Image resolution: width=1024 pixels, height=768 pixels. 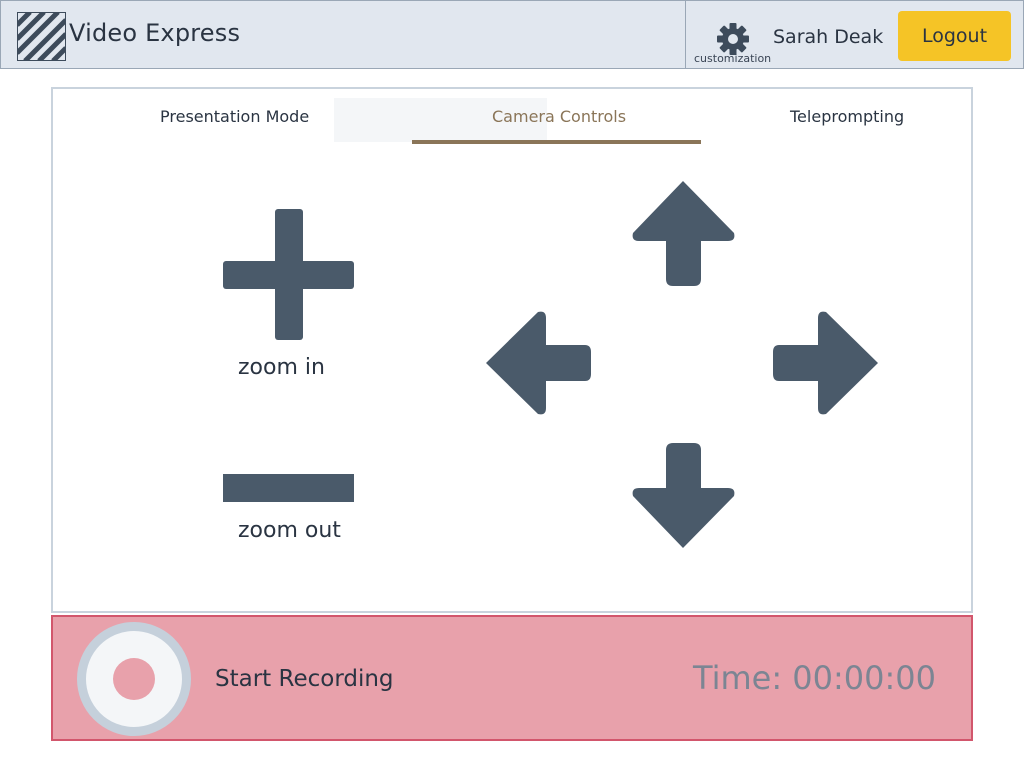 What do you see at coordinates (559, 116) in the screenshot?
I see `tab-camera-controls: Camera Controls` at bounding box center [559, 116].